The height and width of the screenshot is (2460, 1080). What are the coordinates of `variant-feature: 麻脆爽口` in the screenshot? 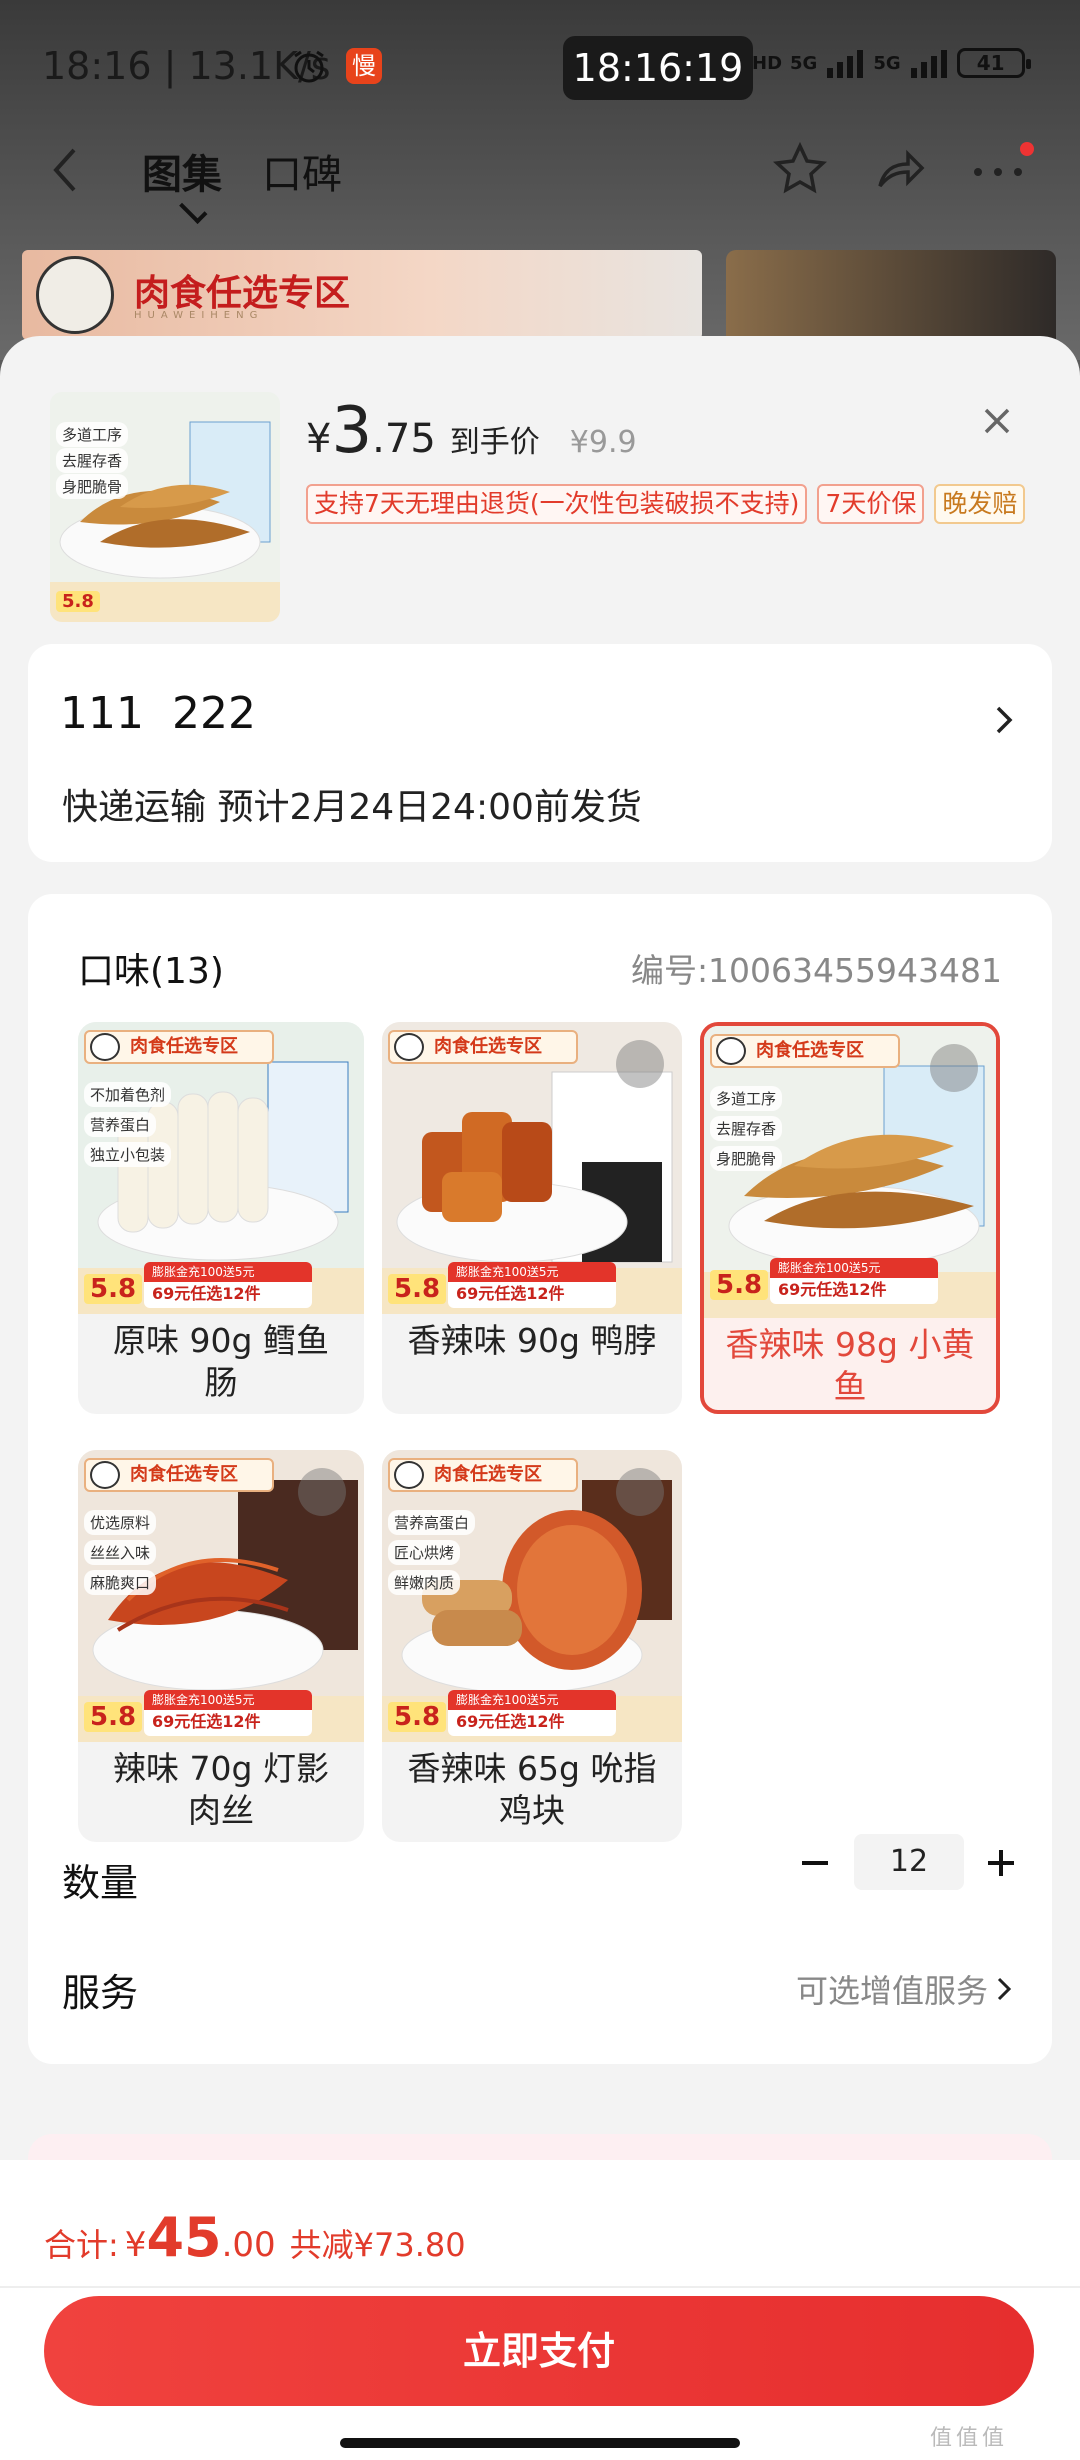 It's located at (120, 1582).